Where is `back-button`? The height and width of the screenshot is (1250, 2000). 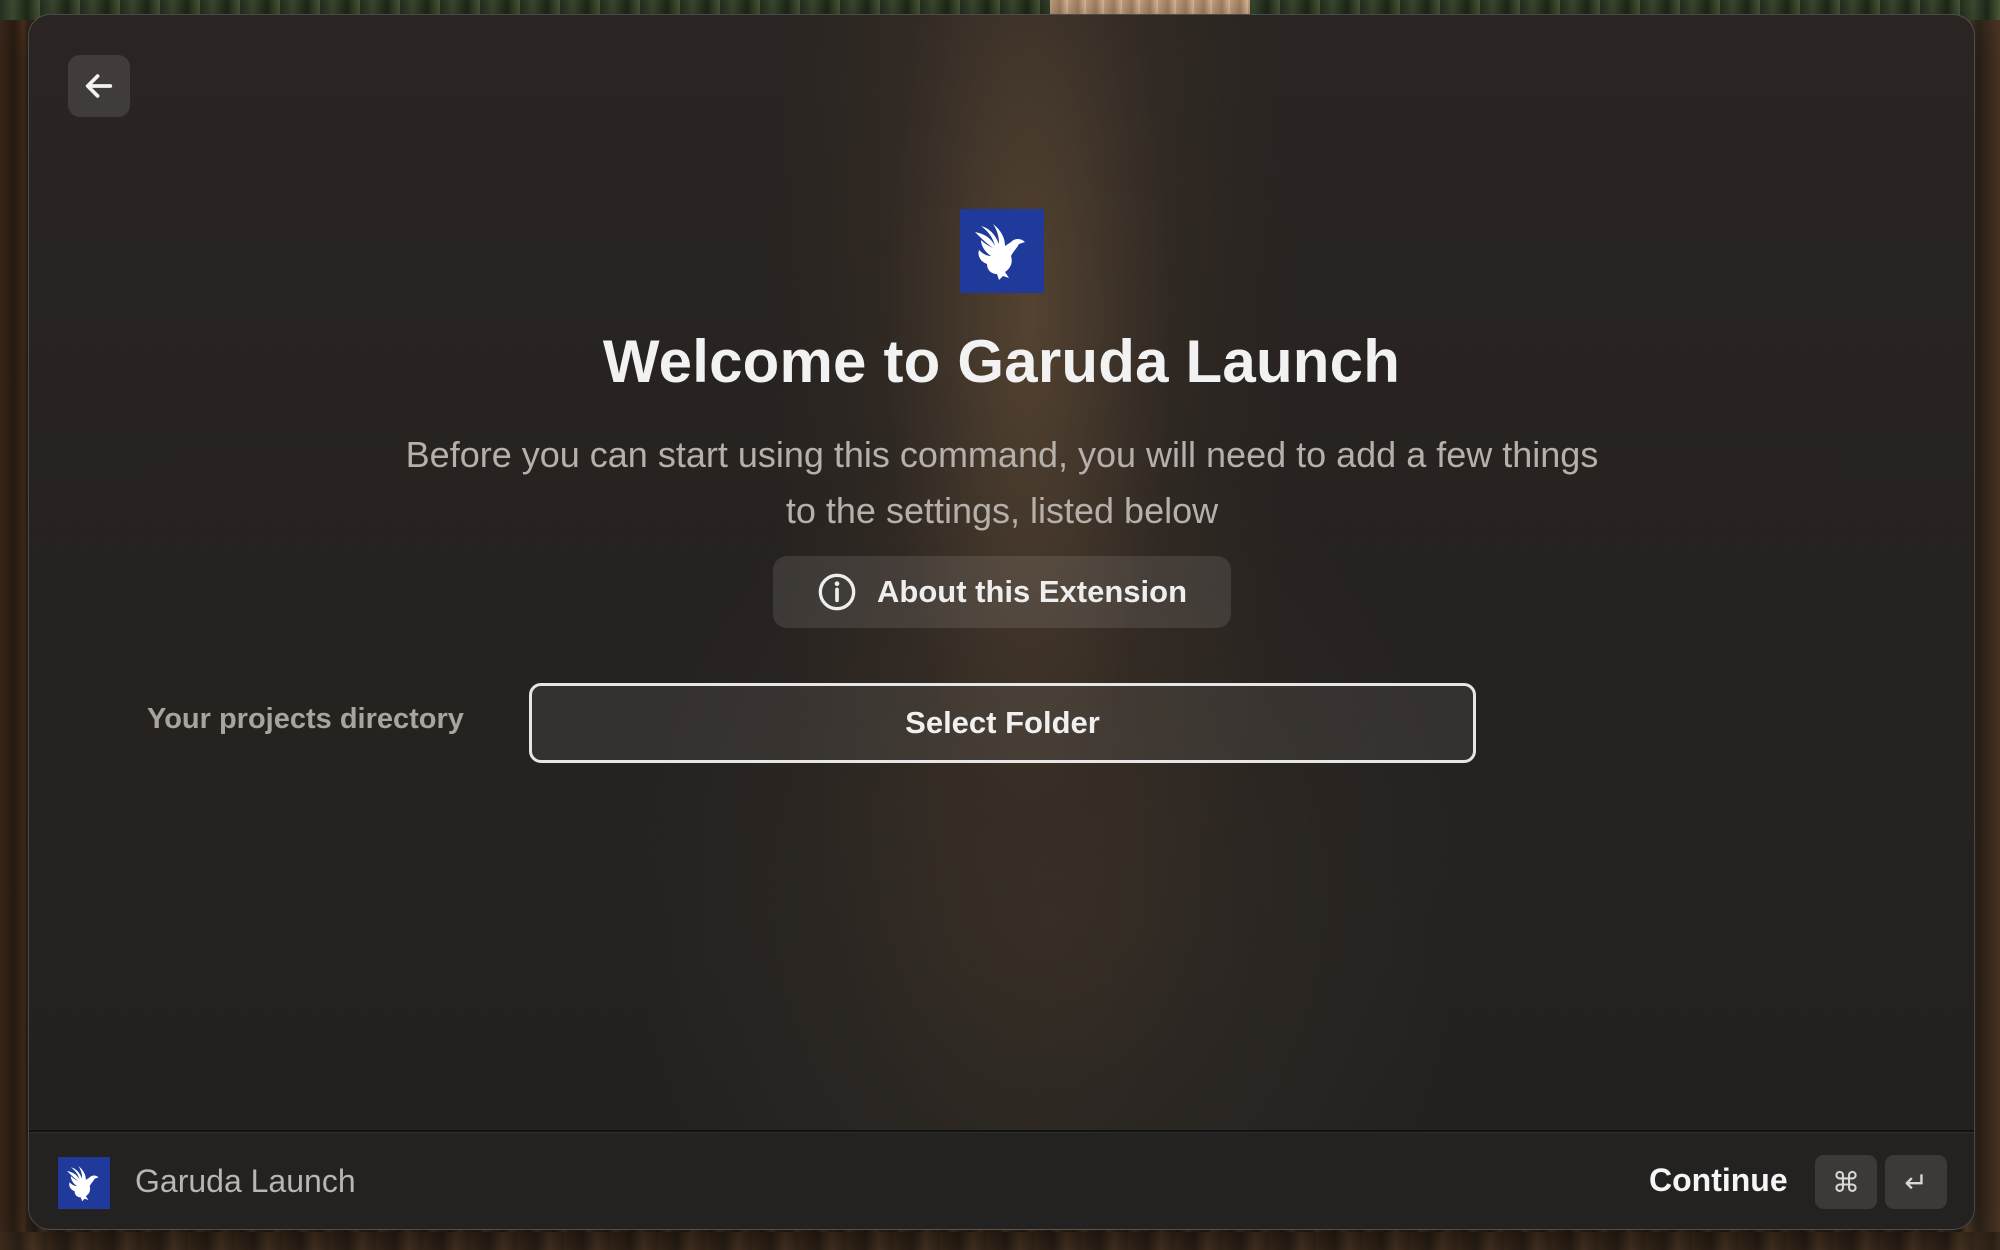
back-button is located at coordinates (99, 86).